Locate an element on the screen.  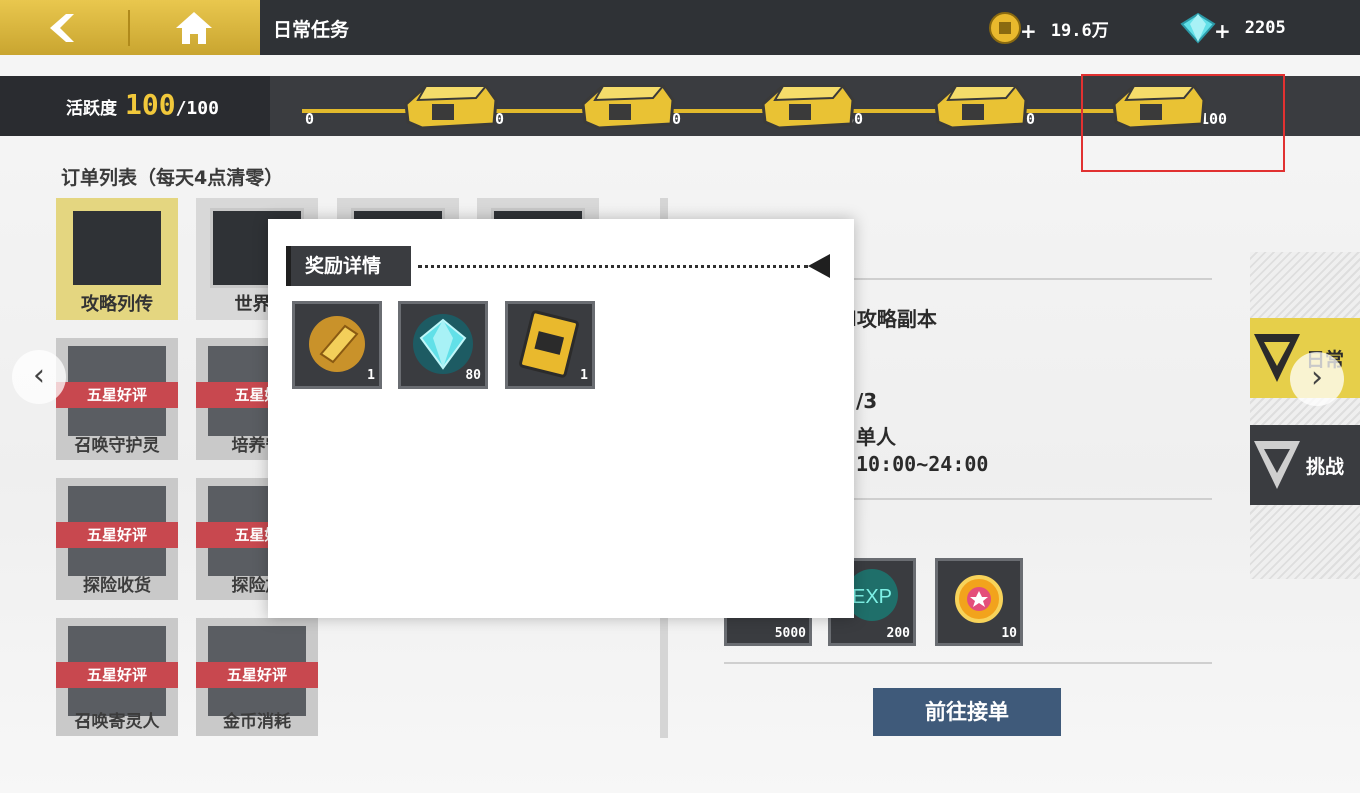
tab-challenge: 挑战 is located at coordinates (1305, 465).